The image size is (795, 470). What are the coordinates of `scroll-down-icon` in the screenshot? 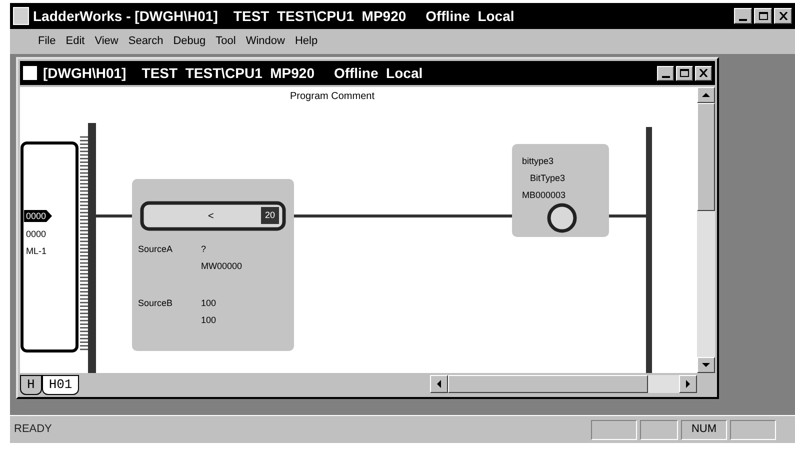 It's located at (706, 365).